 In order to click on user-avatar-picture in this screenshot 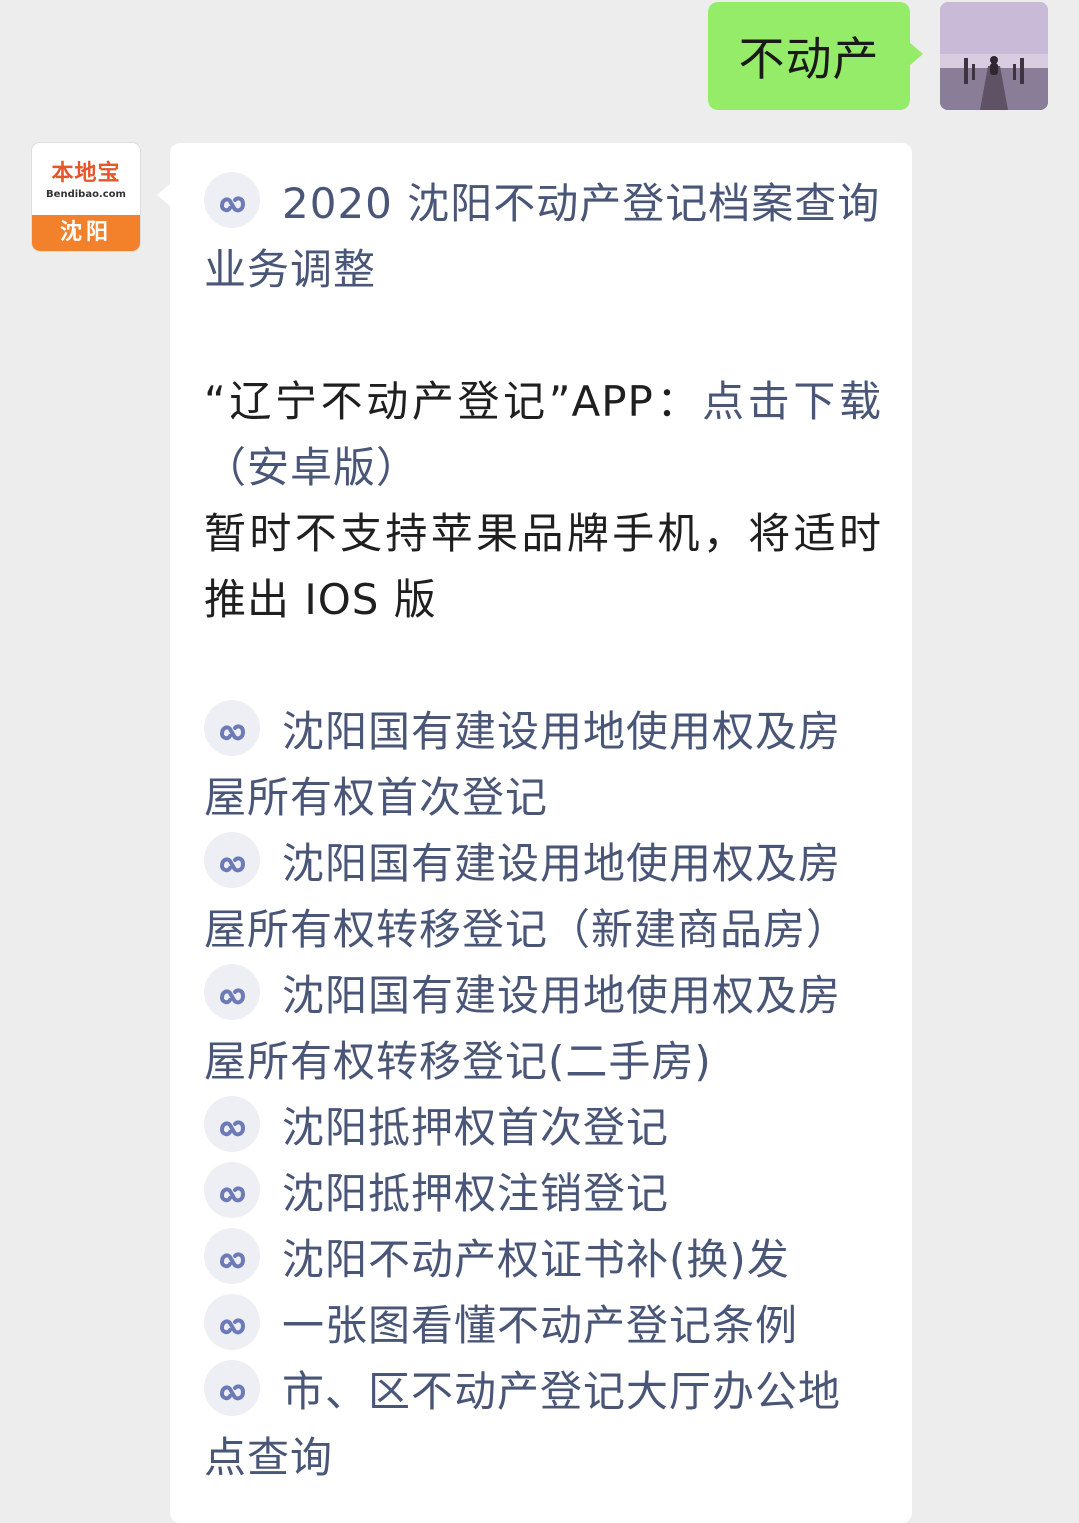, I will do `click(994, 56)`.